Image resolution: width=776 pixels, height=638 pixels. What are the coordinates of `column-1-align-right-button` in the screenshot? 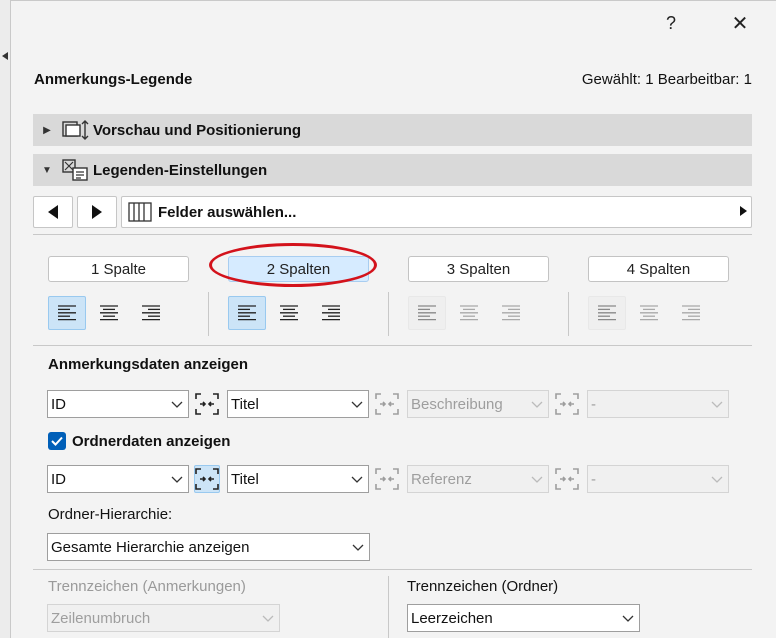 It's located at (151, 313).